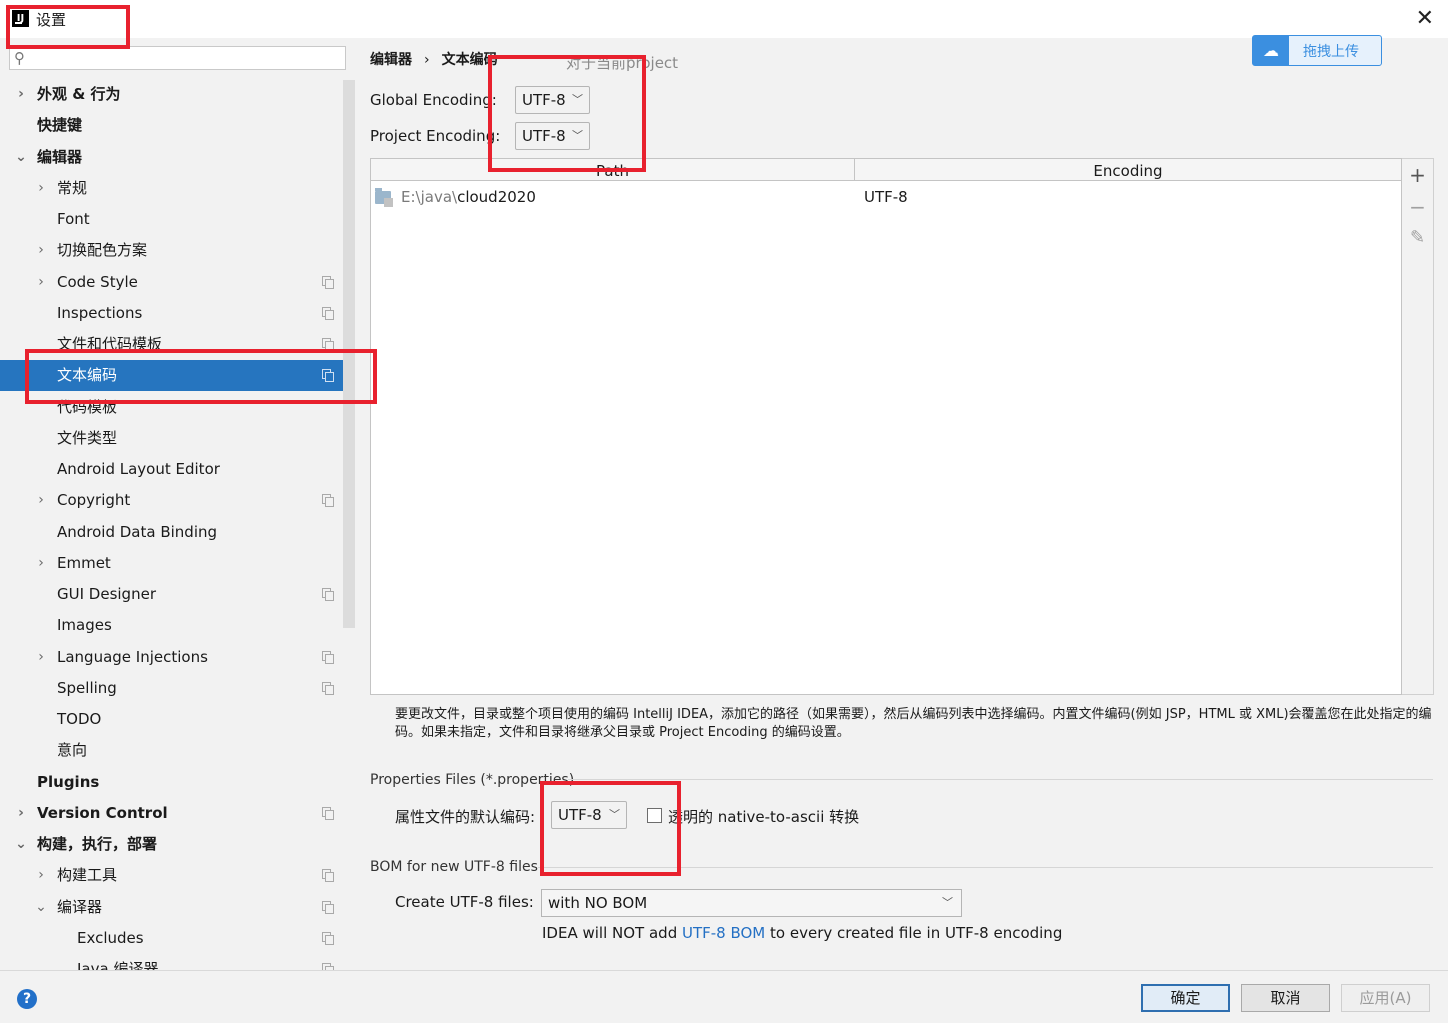  What do you see at coordinates (94, 500) in the screenshot?
I see `sidebar-item-label: Copyright` at bounding box center [94, 500].